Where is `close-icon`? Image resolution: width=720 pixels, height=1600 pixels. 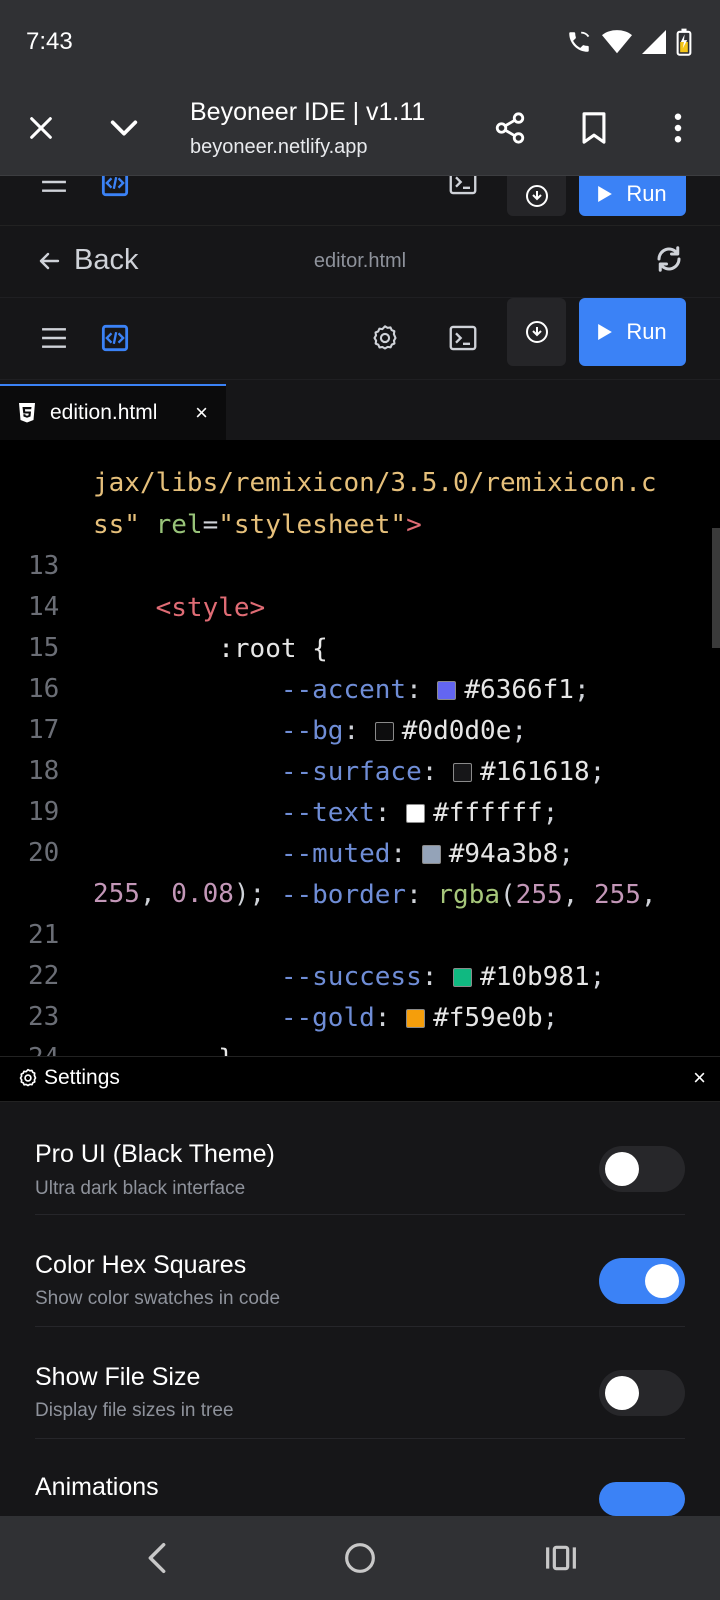 close-icon is located at coordinates (41, 128).